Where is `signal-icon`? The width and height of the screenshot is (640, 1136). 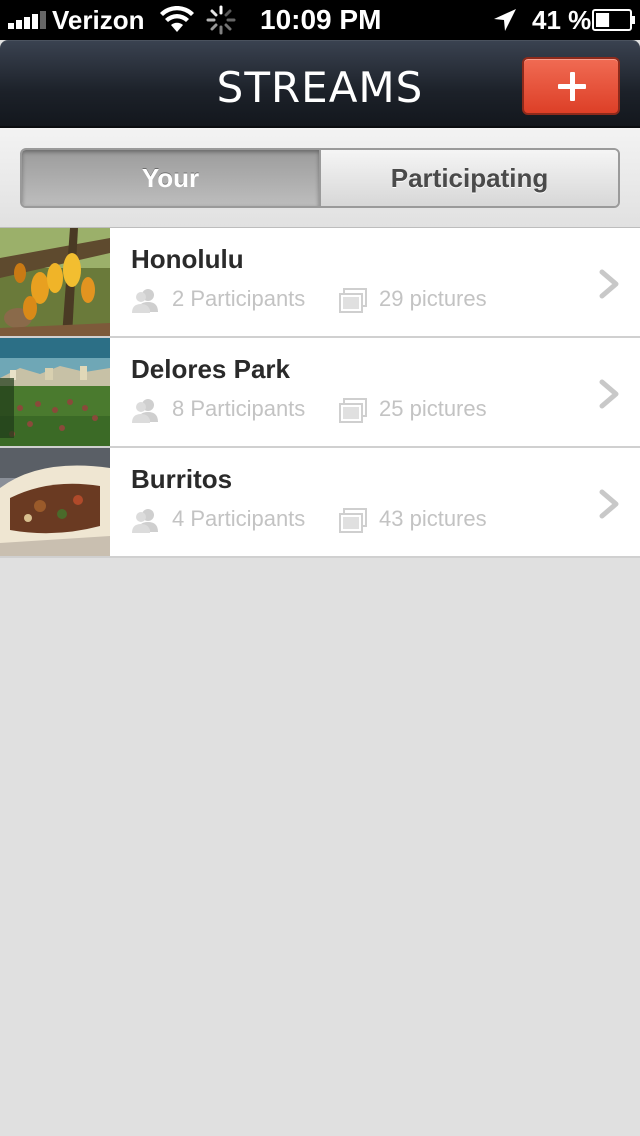
signal-icon is located at coordinates (27, 20).